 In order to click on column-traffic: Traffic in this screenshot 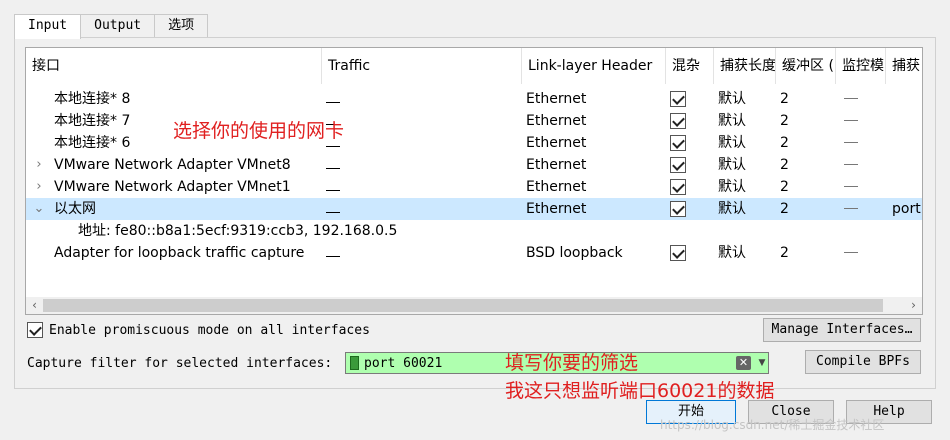, I will do `click(422, 66)`.